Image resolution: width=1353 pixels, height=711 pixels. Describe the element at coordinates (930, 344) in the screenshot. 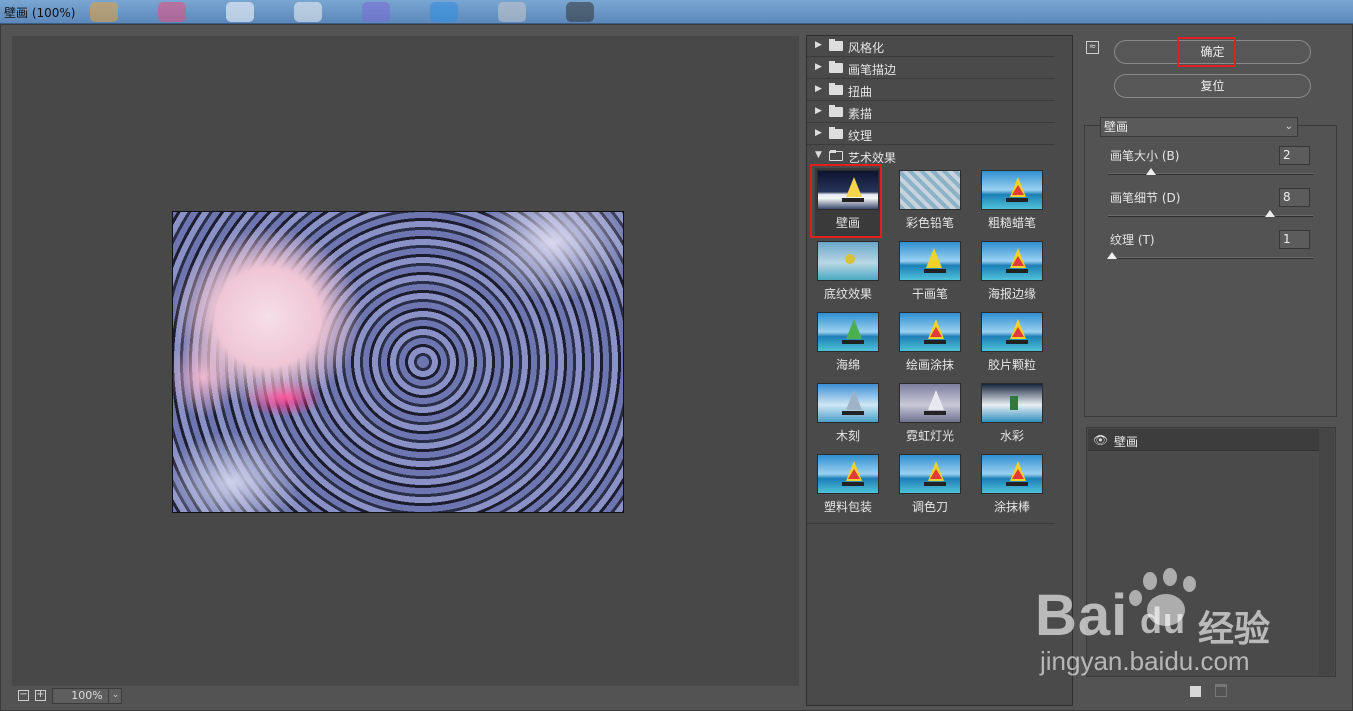

I see `filter-paint-daubs: 绘画涂抹` at that location.